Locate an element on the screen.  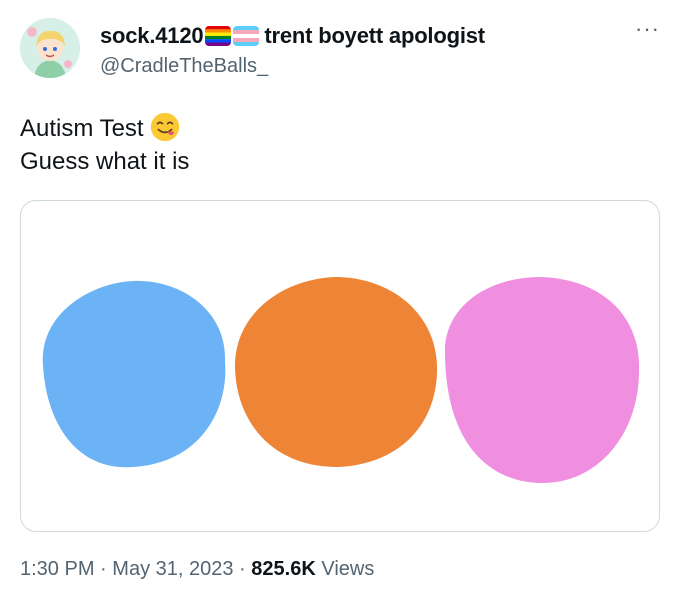
face-savoring-food-emoji is located at coordinates (164, 127).